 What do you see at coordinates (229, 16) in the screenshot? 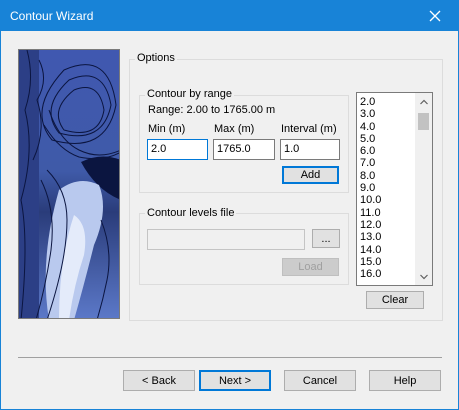
I see `title-bar: Contour Wizard` at bounding box center [229, 16].